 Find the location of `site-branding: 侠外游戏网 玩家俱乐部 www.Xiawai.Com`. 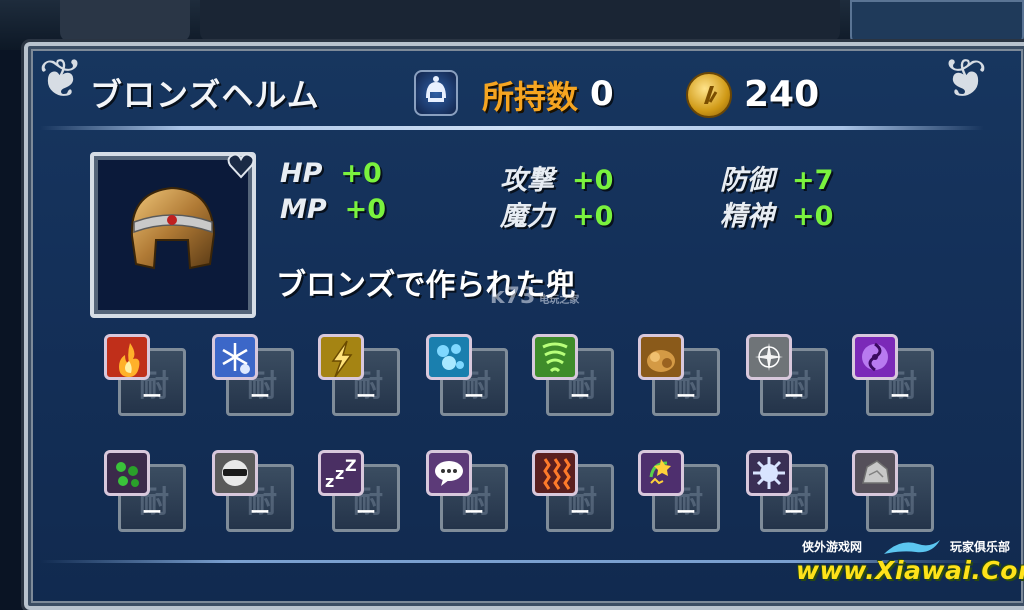

site-branding: 侠外游戏网 玩家俱乐部 www.Xiawai.Com is located at coordinates (910, 567).